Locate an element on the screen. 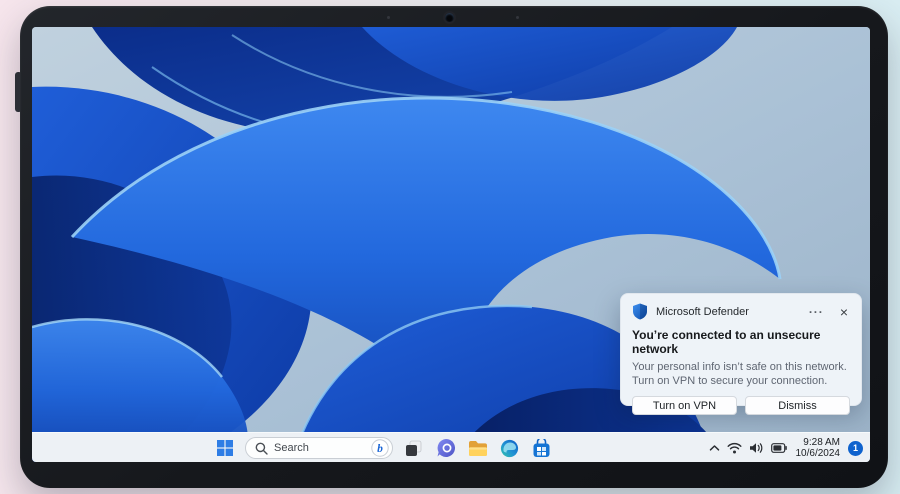 The width and height of the screenshot is (900, 494). toast-header: Microsoft Defender ··· × is located at coordinates (741, 311).